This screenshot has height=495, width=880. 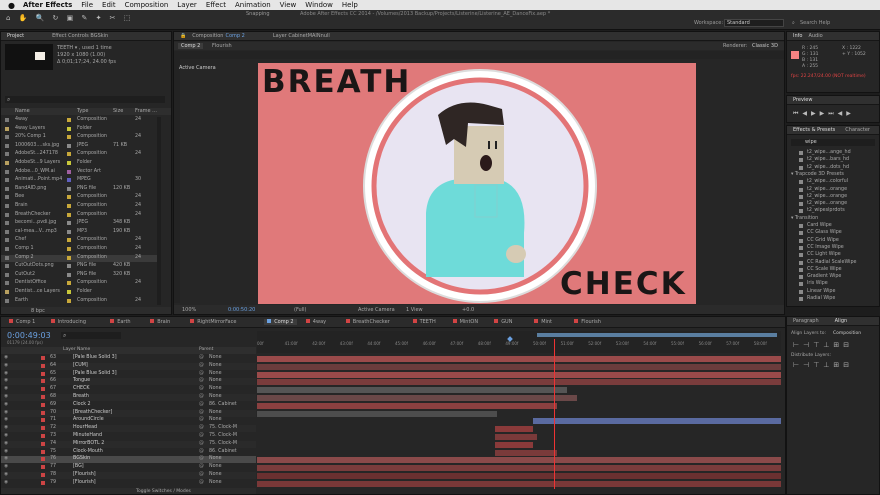 What do you see at coordinates (81, 258) in the screenshot?
I see `project-item: Comp 2 Composition 24` at bounding box center [81, 258].